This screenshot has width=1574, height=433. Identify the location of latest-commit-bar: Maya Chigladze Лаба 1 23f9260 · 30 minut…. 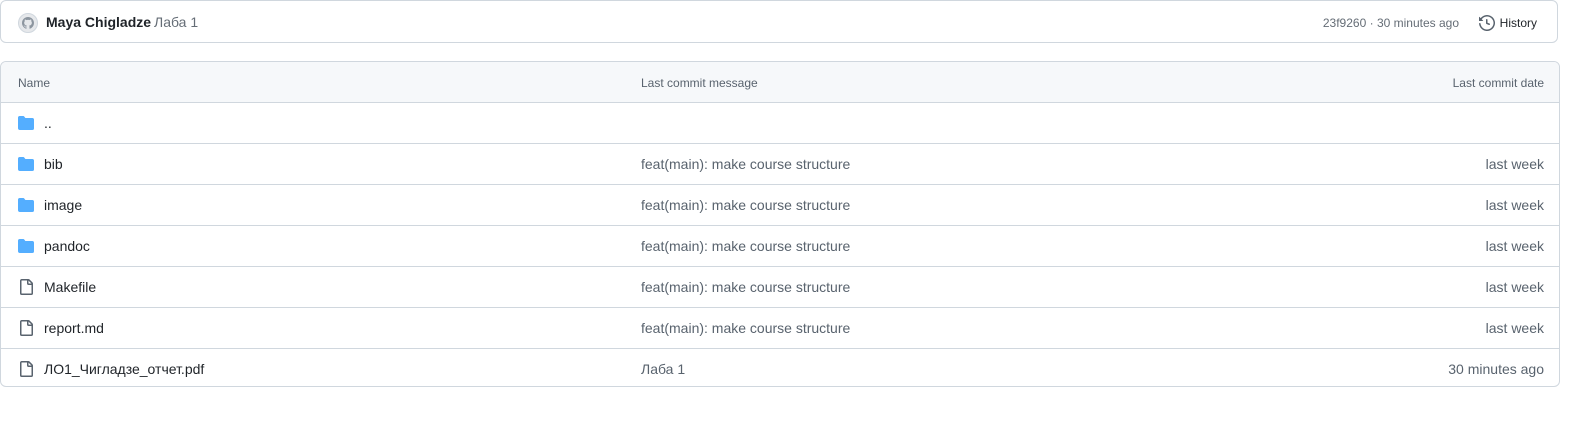
(779, 21).